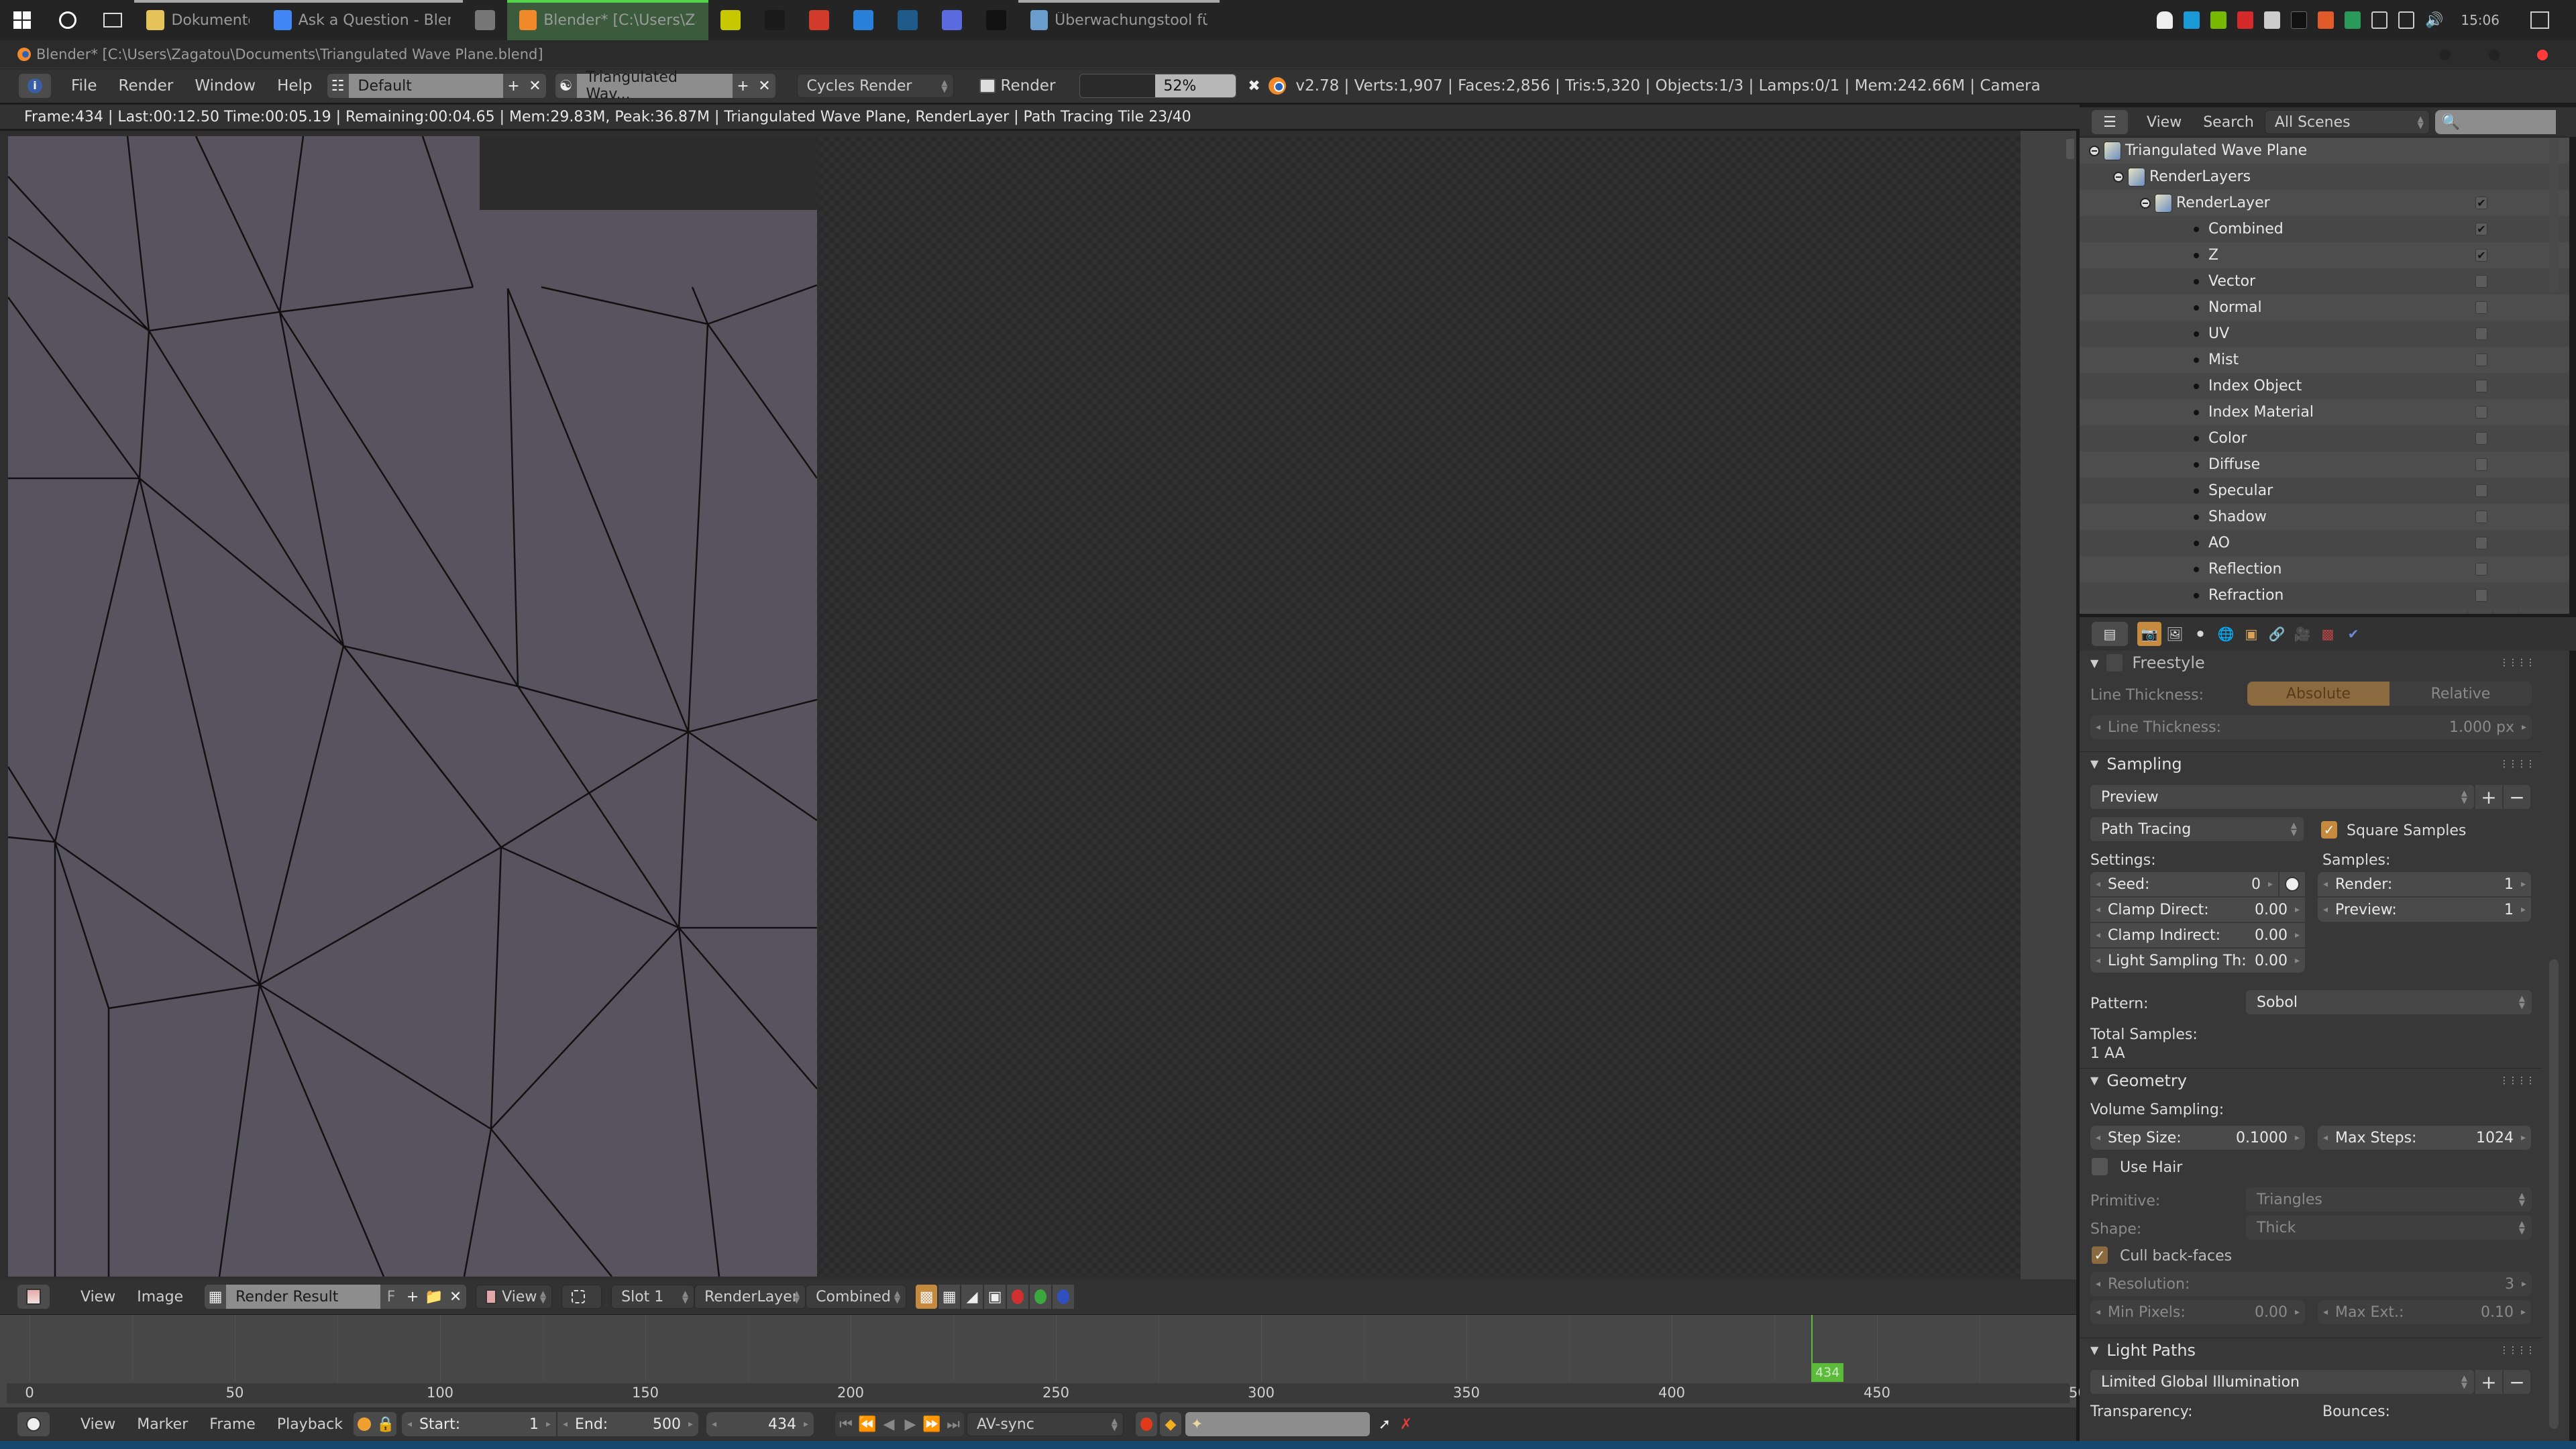 The height and width of the screenshot is (1449, 2576). What do you see at coordinates (2318, 694) in the screenshot?
I see `absolute-button: Absolute` at bounding box center [2318, 694].